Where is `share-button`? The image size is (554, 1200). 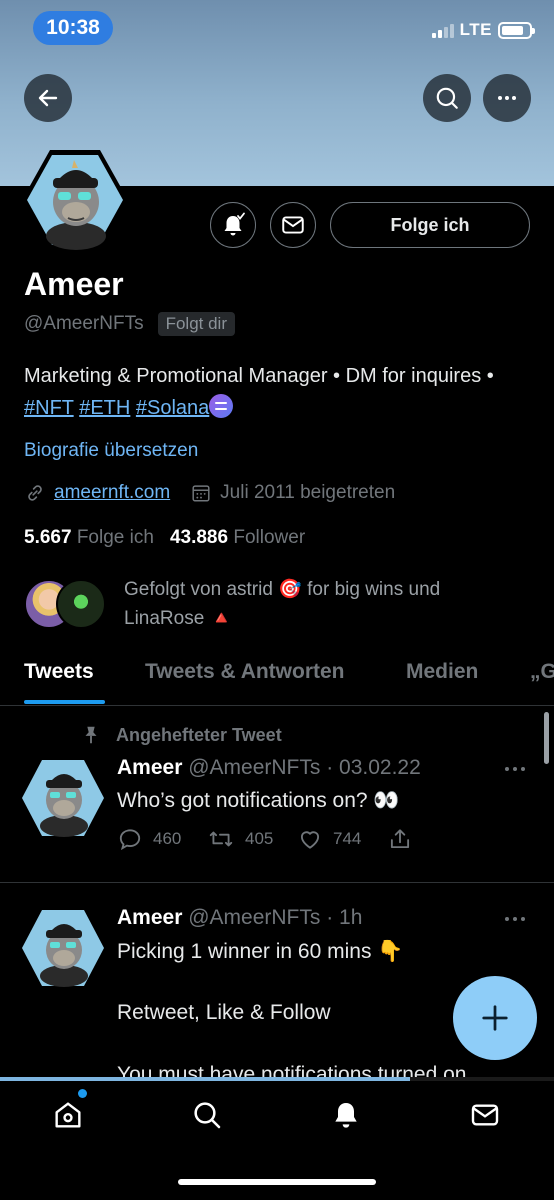
share-button is located at coordinates (432, 839).